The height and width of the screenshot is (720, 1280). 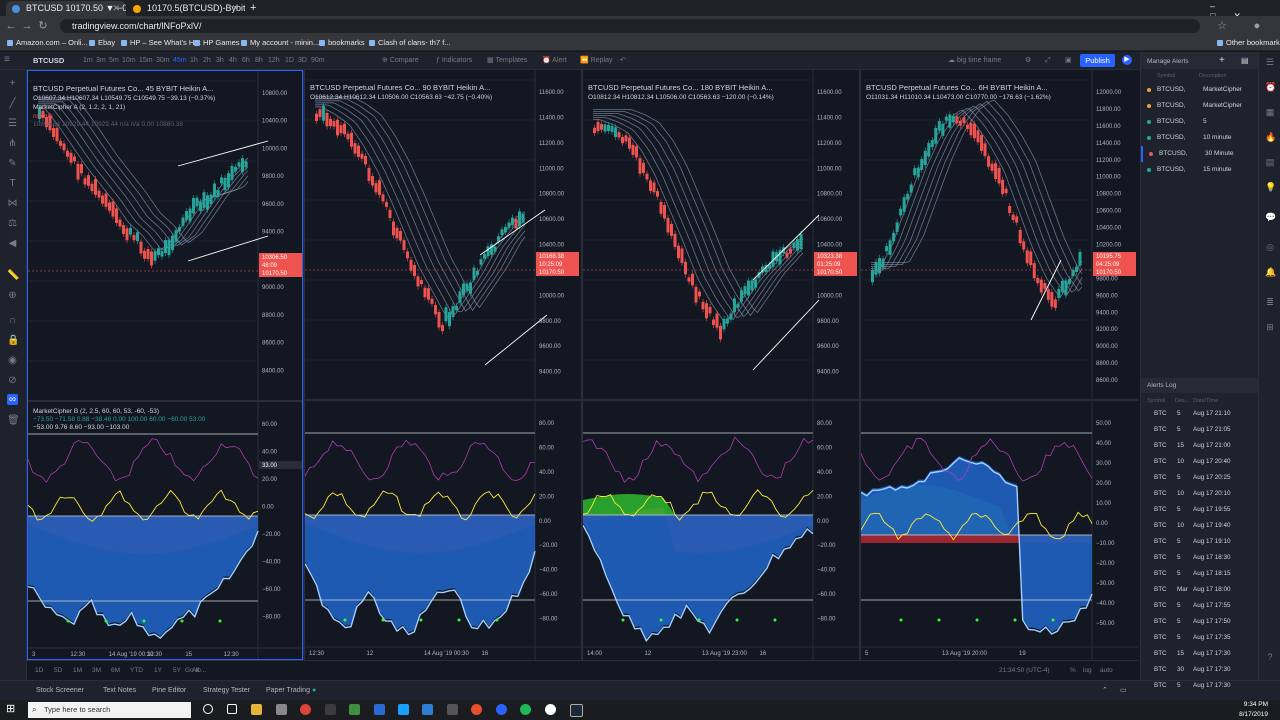 I want to click on interval-1D: 1D, so click(x=289, y=60).